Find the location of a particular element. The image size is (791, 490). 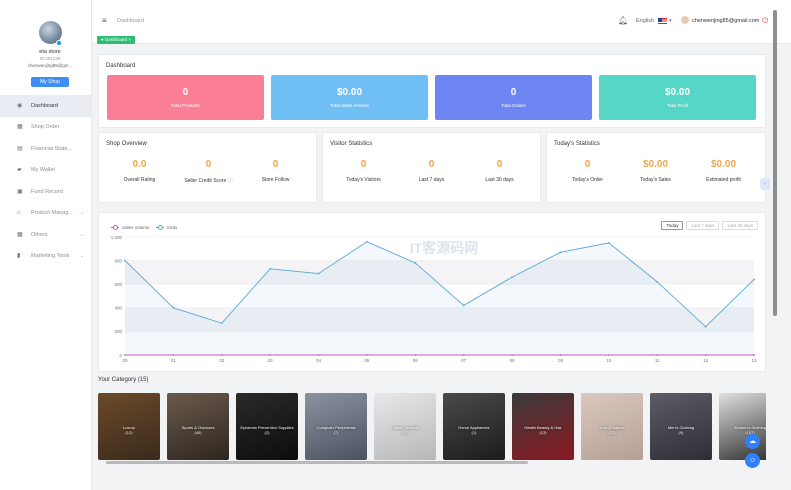

my-shop-button: My Shop is located at coordinates (50, 82).